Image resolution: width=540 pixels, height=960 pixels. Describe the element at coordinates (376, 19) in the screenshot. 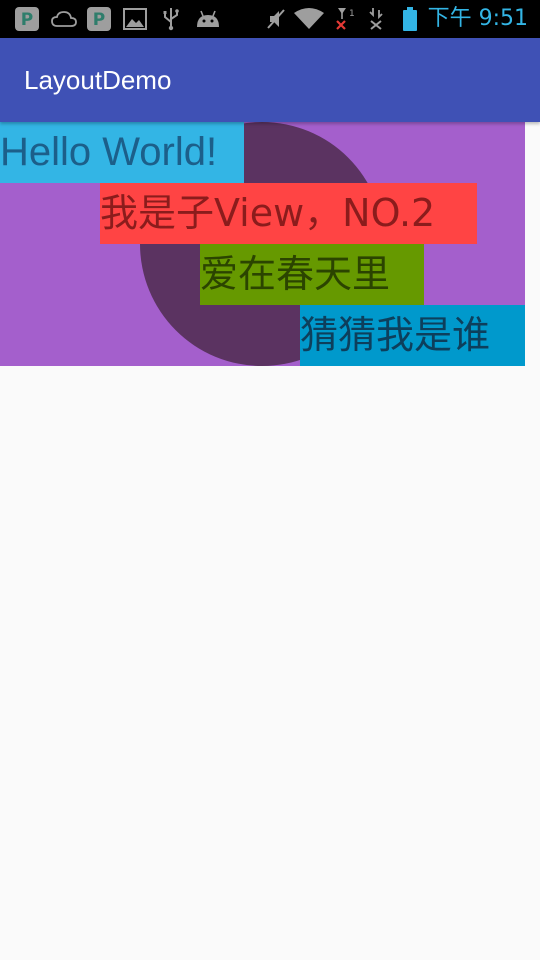

I see `data-icon` at that location.